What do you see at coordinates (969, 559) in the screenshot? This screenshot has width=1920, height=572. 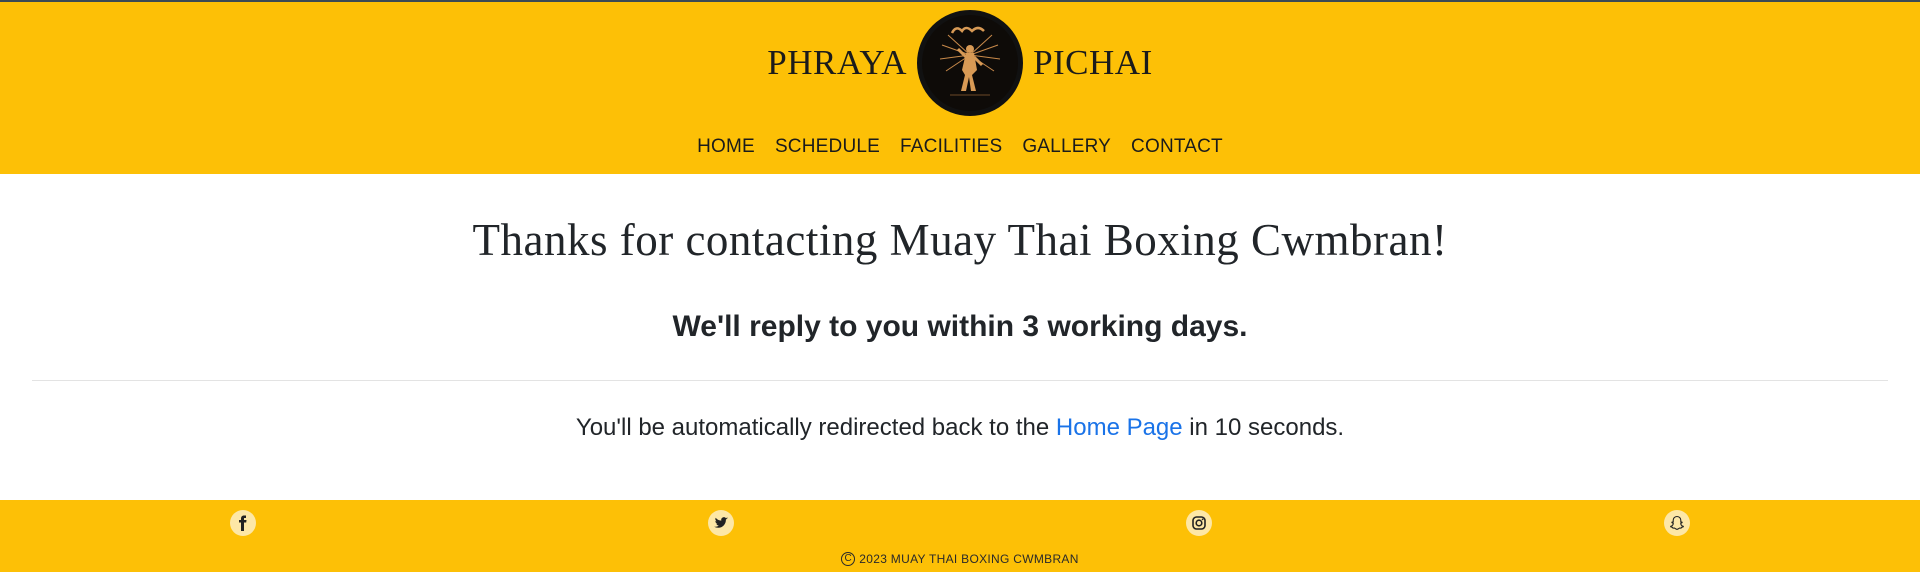 I see `copyright-text: 2023 MUAY THAI BOXING CWMBRAN` at bounding box center [969, 559].